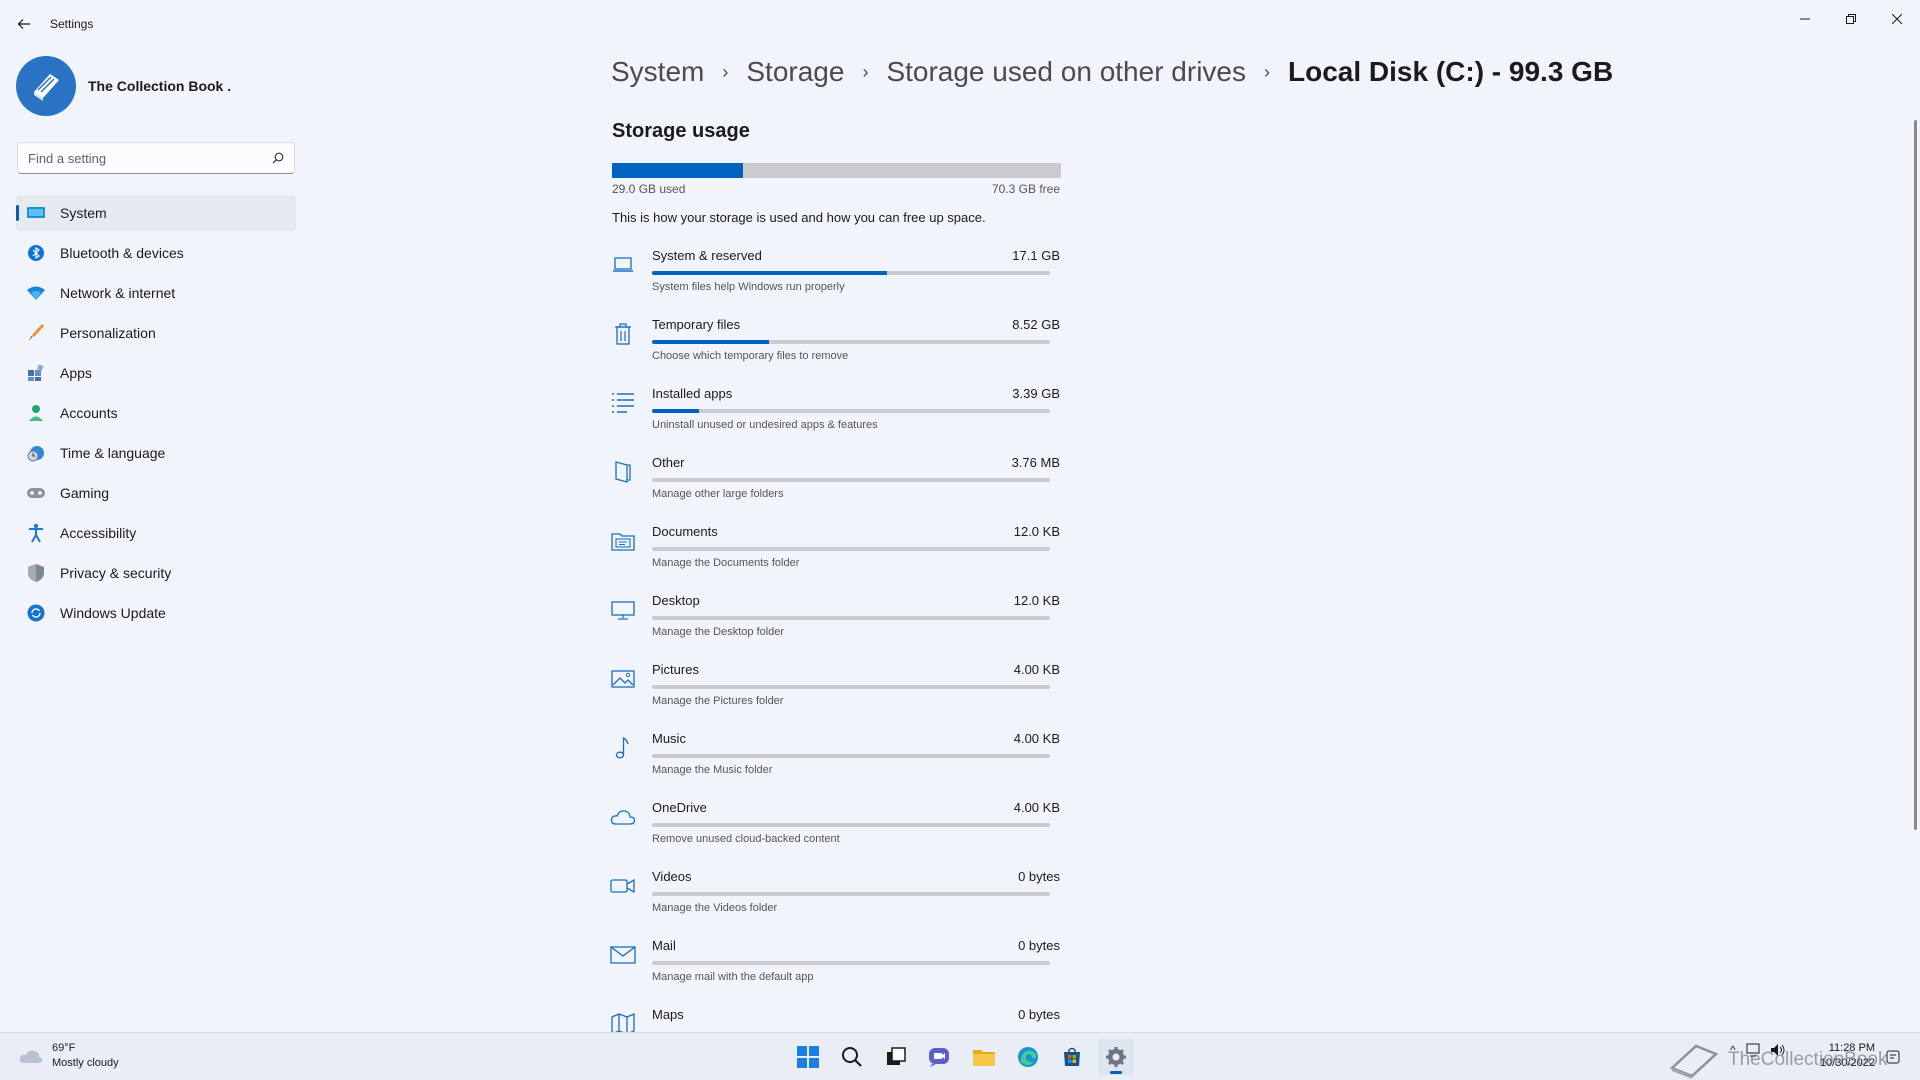  What do you see at coordinates (150, 158) in the screenshot?
I see `search-input` at bounding box center [150, 158].